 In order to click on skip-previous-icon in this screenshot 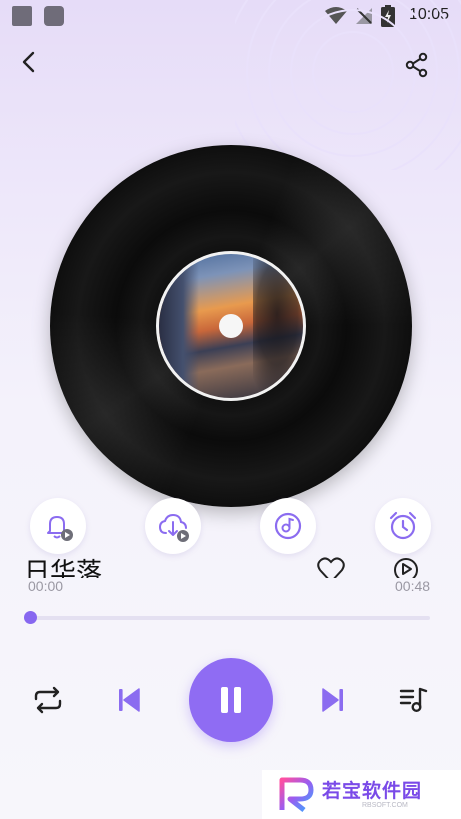, I will do `click(129, 700)`.